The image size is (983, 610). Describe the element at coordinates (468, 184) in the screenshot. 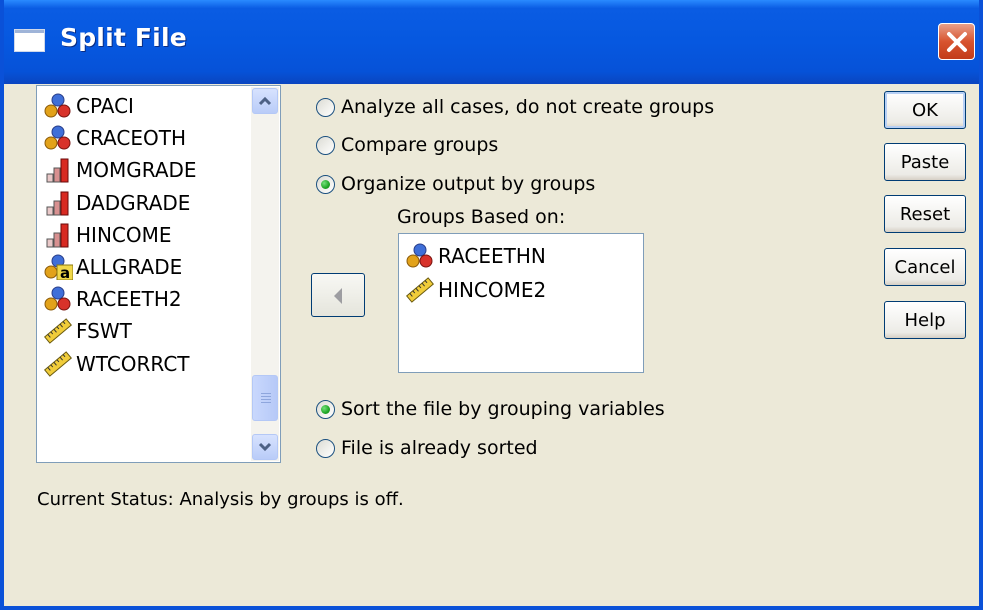

I see `radio-label: Organize output by groups` at that location.